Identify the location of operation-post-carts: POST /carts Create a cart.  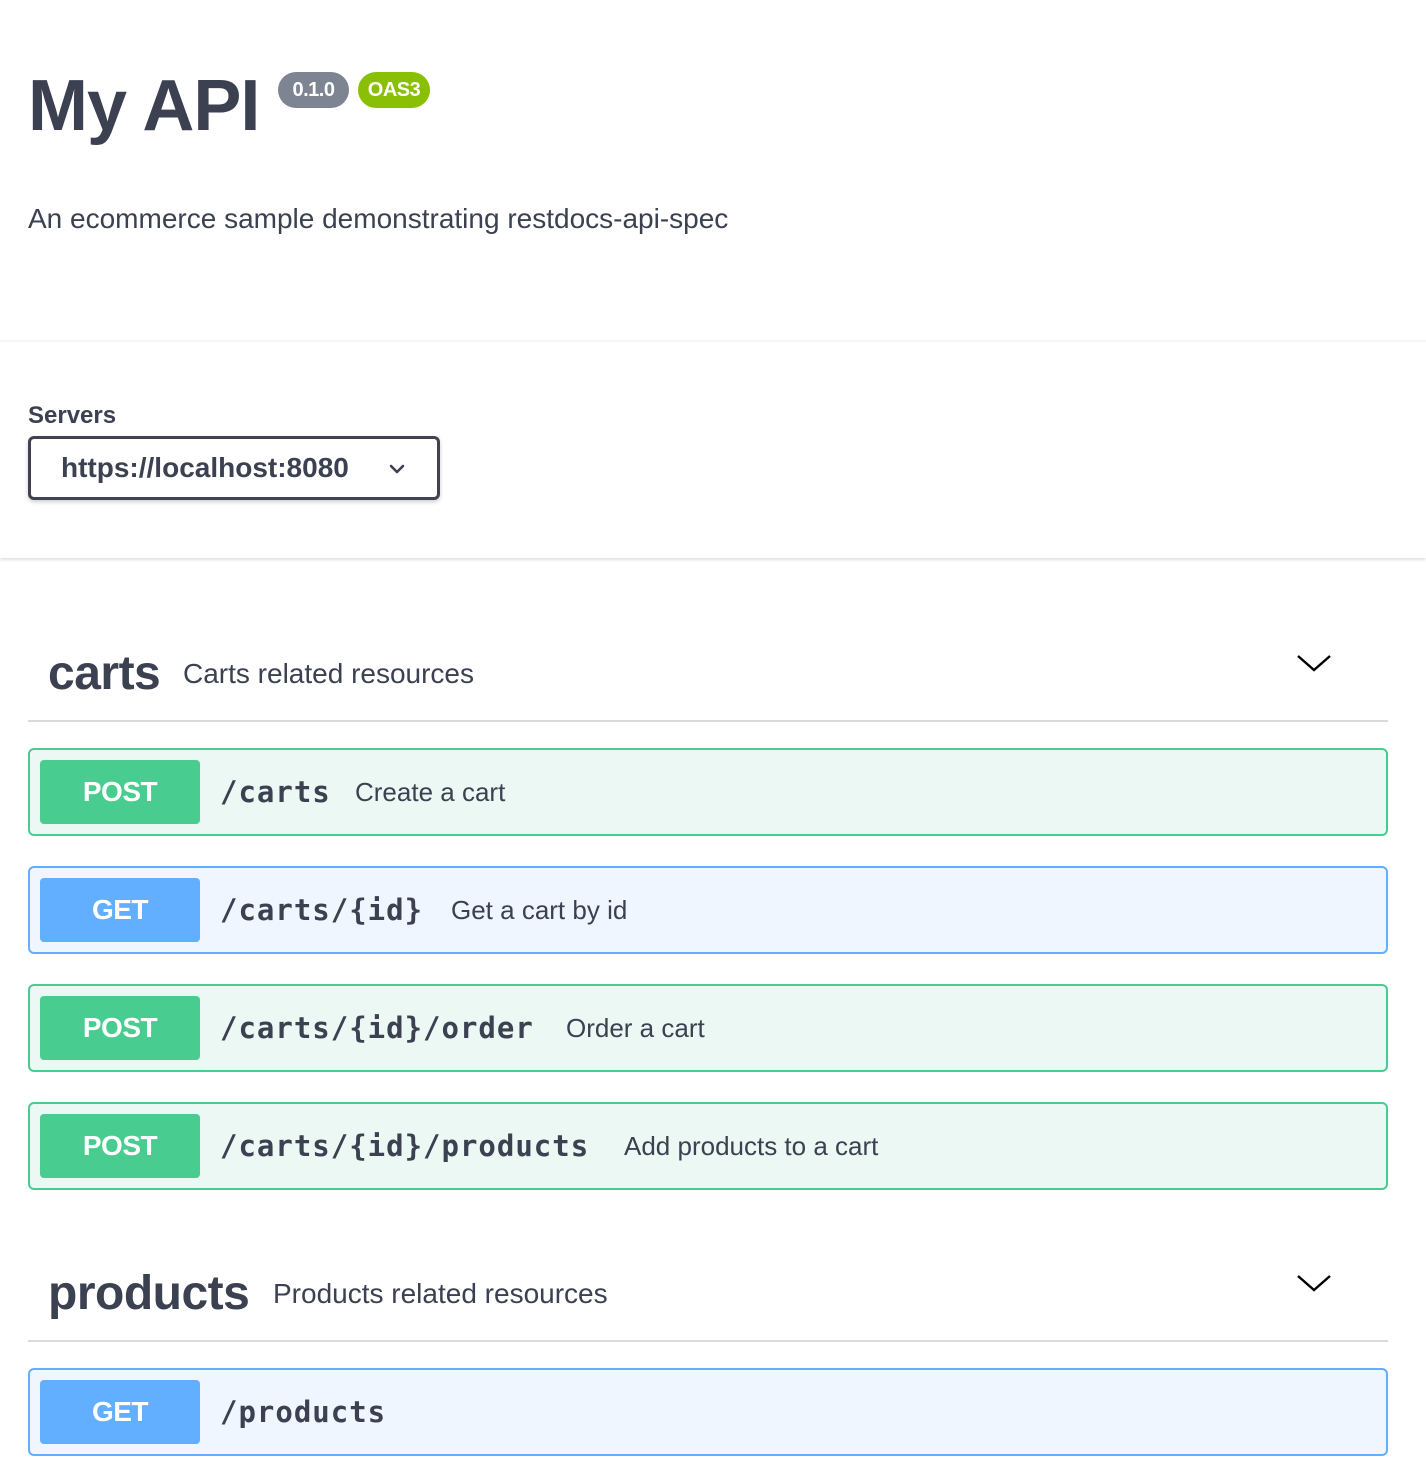
(708, 792).